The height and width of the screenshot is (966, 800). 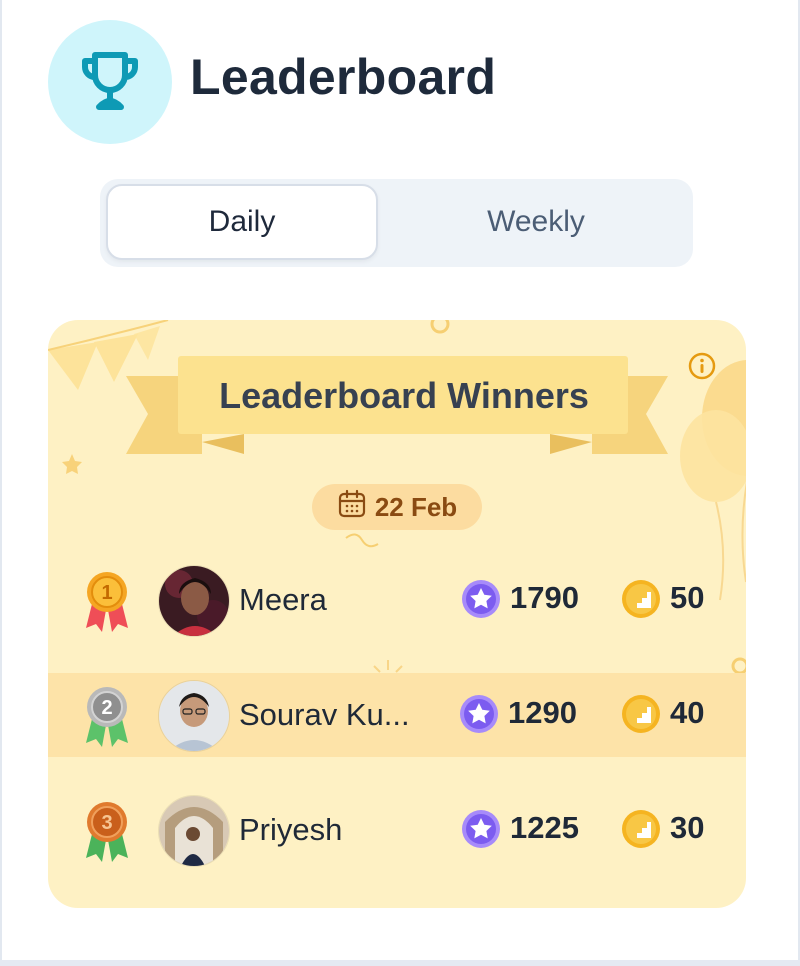 I want to click on points-value: 1290, so click(x=542, y=712).